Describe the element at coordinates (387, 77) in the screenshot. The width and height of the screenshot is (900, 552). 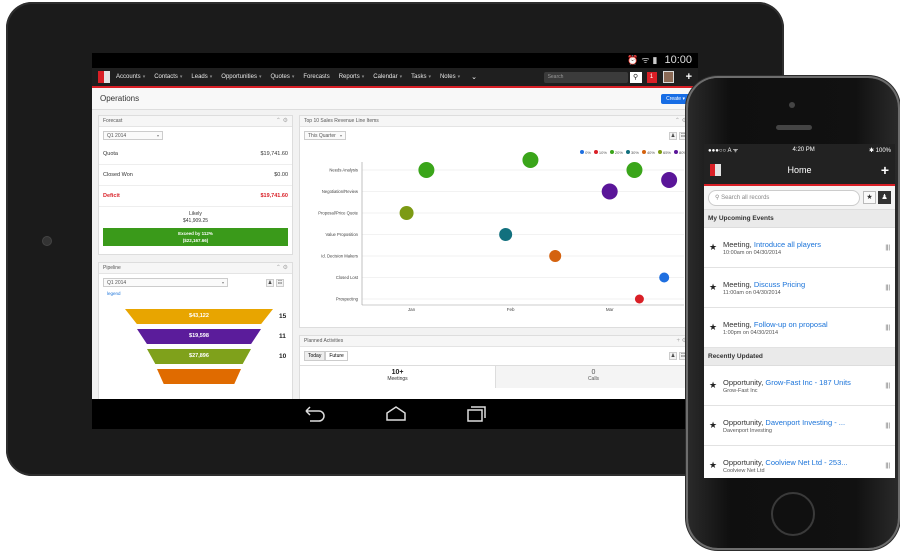
I see `nav-item-calendar: Calendar ▾` at that location.